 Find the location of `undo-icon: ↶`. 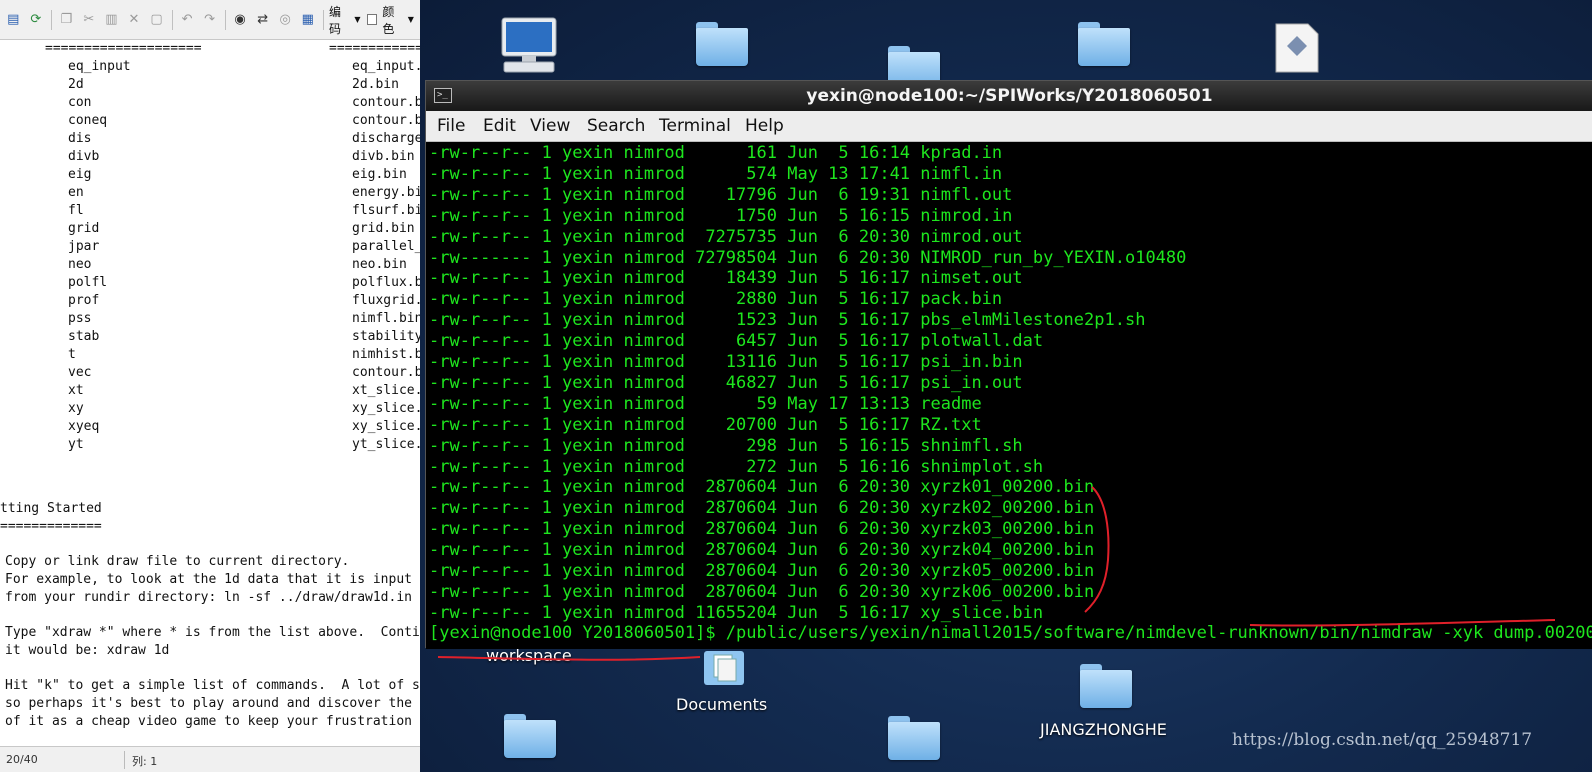

undo-icon: ↶ is located at coordinates (187, 19).